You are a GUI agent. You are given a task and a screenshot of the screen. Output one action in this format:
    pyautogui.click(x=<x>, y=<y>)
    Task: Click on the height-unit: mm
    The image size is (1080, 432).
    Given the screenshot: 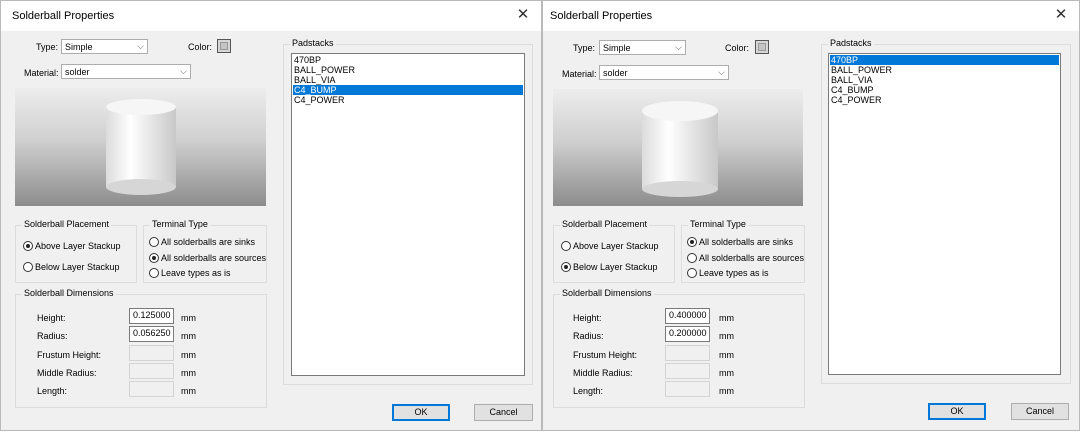 What is the action you would take?
    pyautogui.click(x=188, y=318)
    